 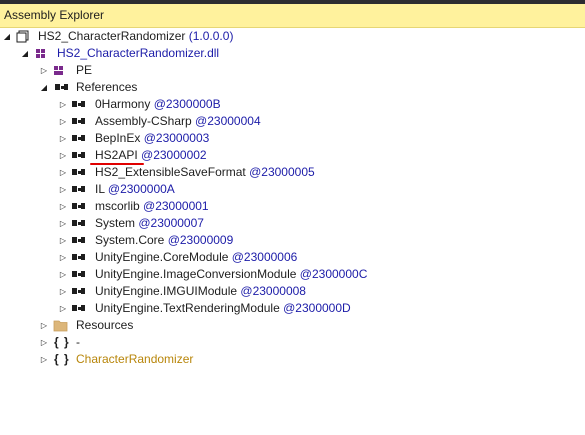 What do you see at coordinates (292, 359) in the screenshot?
I see `tree-node-namespace-main: ▷ { } CharacterRandomizer` at bounding box center [292, 359].